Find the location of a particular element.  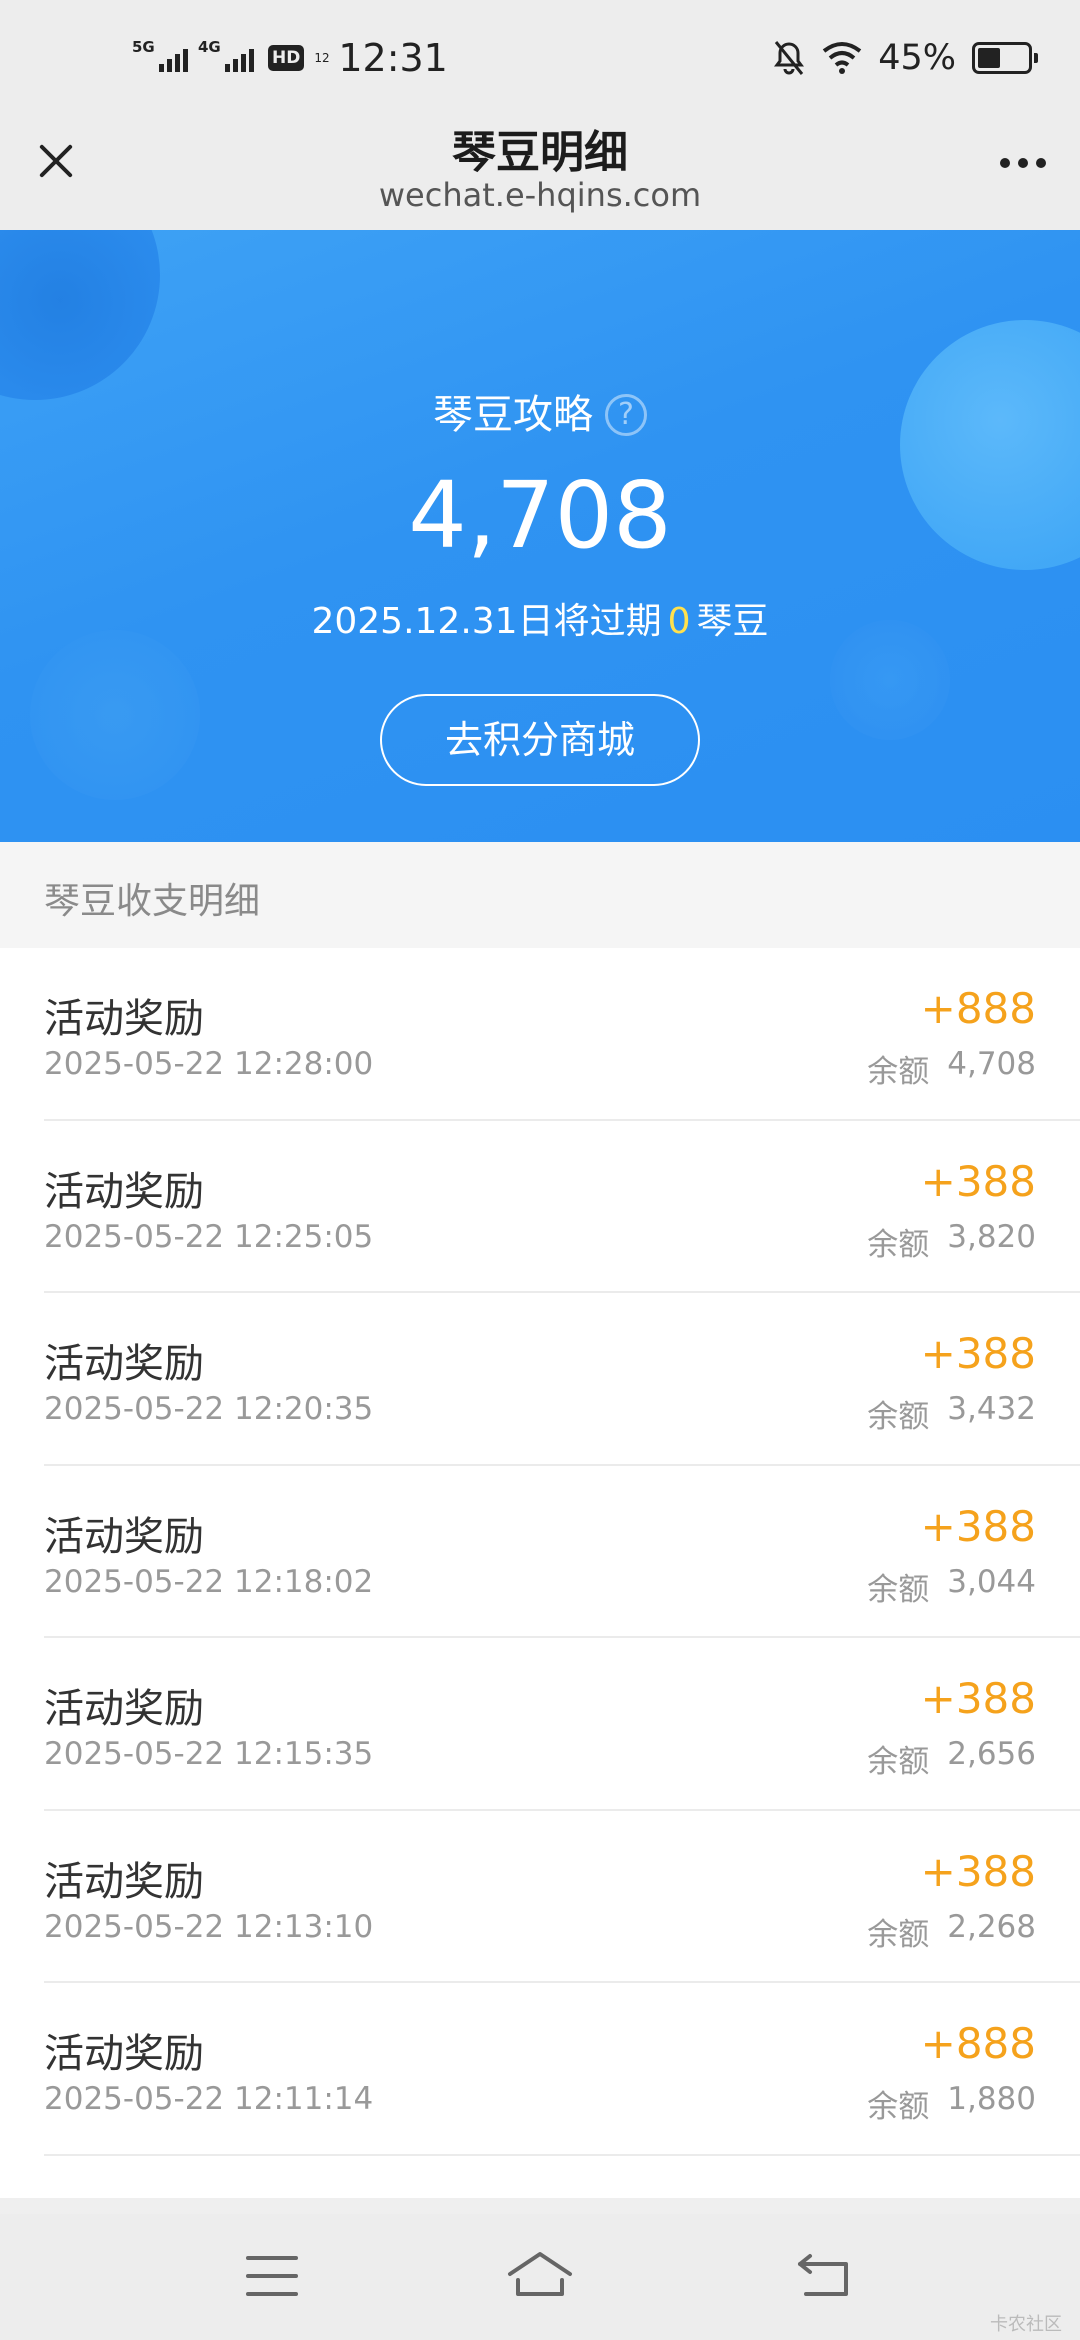

system-nav-bar is located at coordinates (540, 2277).